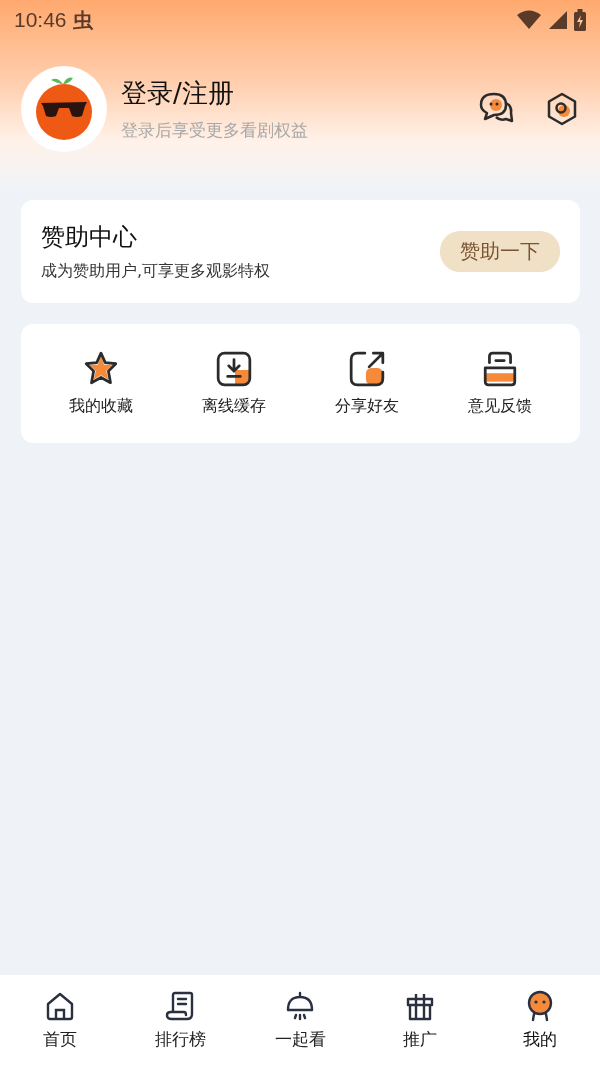 Image resolution: width=600 pixels, height=1066 pixels. I want to click on notification-glyph: 虫, so click(82, 20).